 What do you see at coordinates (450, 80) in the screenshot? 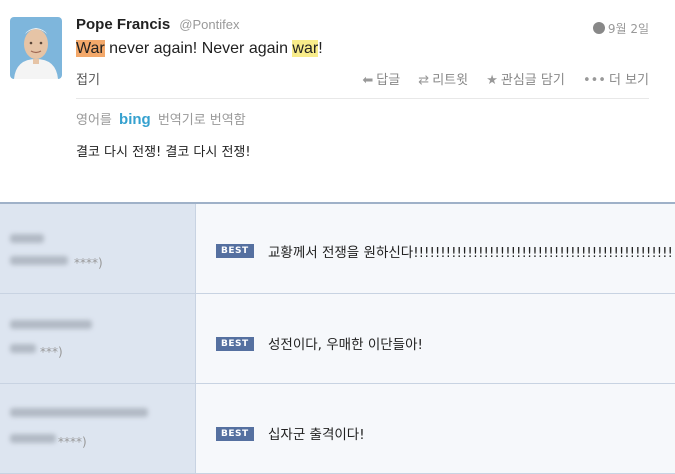
I see `retweet-label: 리트윗` at bounding box center [450, 80].